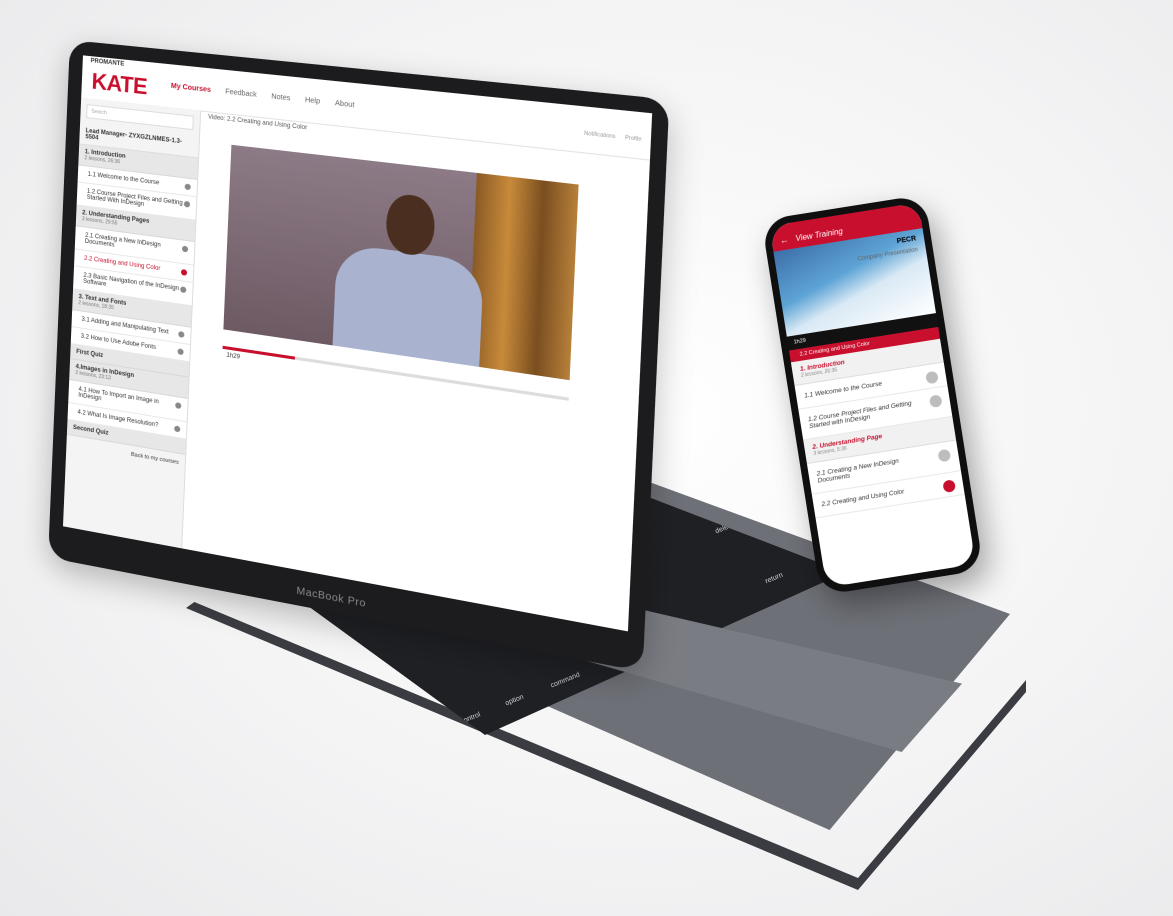 The width and height of the screenshot is (1173, 916). Describe the element at coordinates (906, 240) in the screenshot. I see `video-brand: PECR` at that location.